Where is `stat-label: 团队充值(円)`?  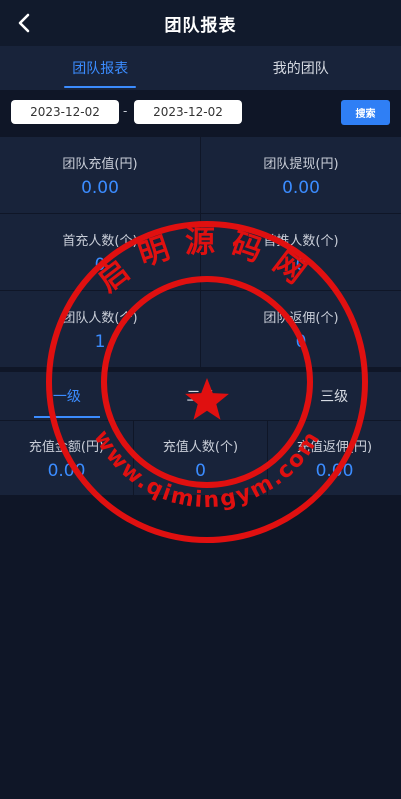 stat-label: 团队充值(円) is located at coordinates (100, 164).